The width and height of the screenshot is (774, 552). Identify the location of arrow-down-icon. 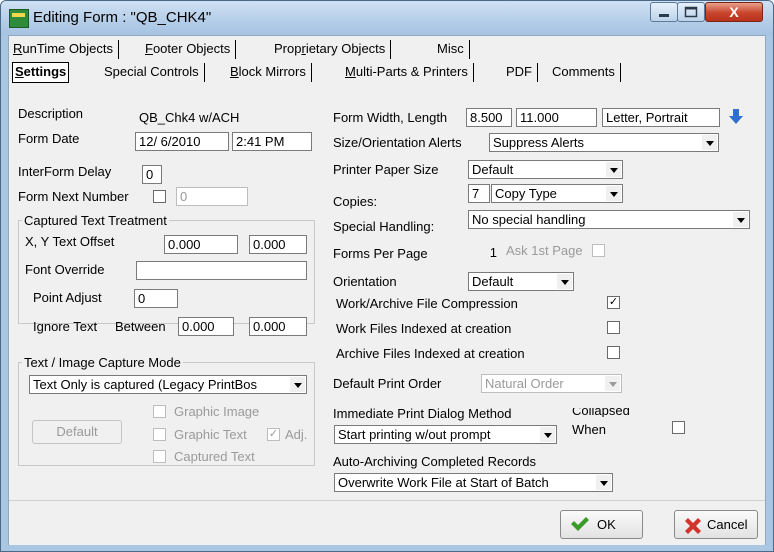
(736, 116).